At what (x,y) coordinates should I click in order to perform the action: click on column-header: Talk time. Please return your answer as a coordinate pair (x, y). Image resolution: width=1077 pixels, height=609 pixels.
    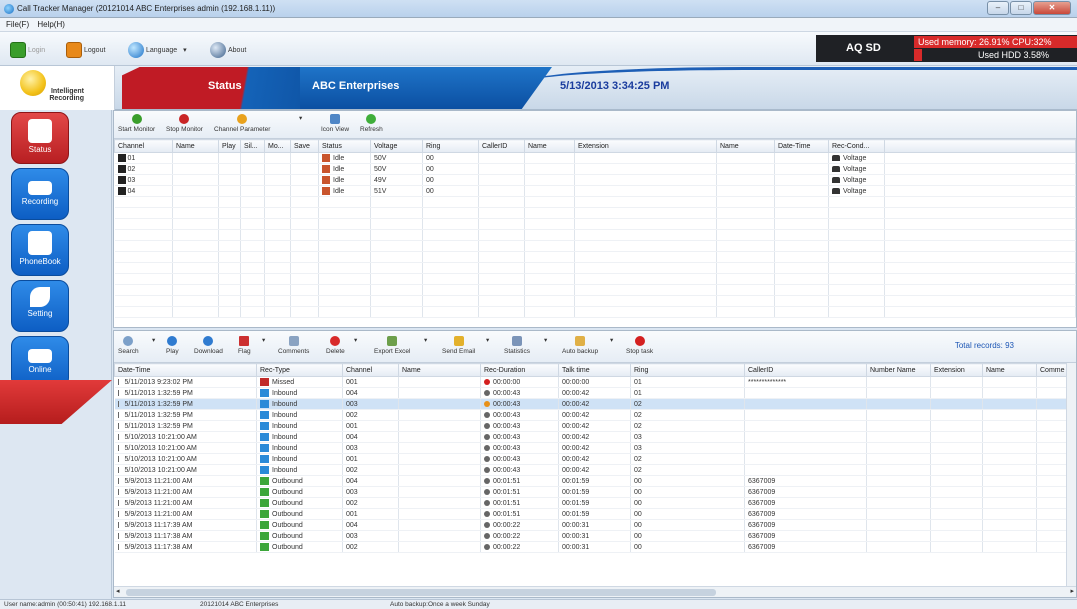
    Looking at the image, I should click on (594, 370).